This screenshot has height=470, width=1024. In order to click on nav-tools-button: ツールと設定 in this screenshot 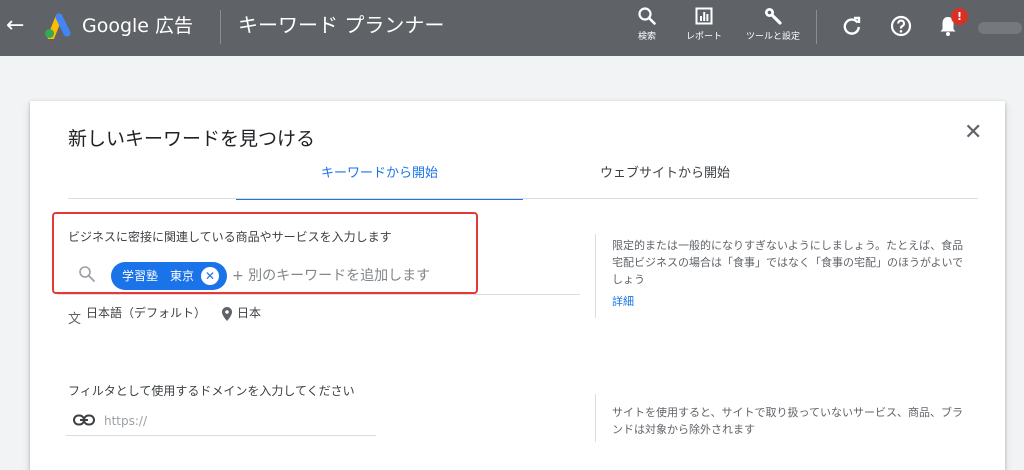, I will do `click(773, 24)`.